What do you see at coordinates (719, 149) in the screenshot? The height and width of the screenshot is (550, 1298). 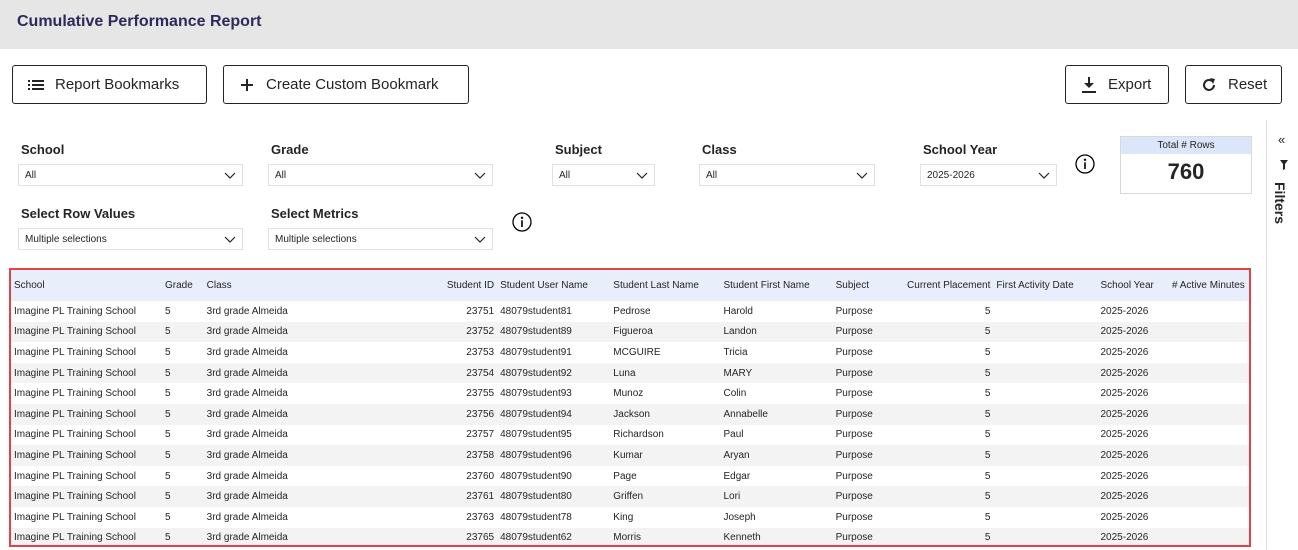 I see `class-filter-label: Class` at bounding box center [719, 149].